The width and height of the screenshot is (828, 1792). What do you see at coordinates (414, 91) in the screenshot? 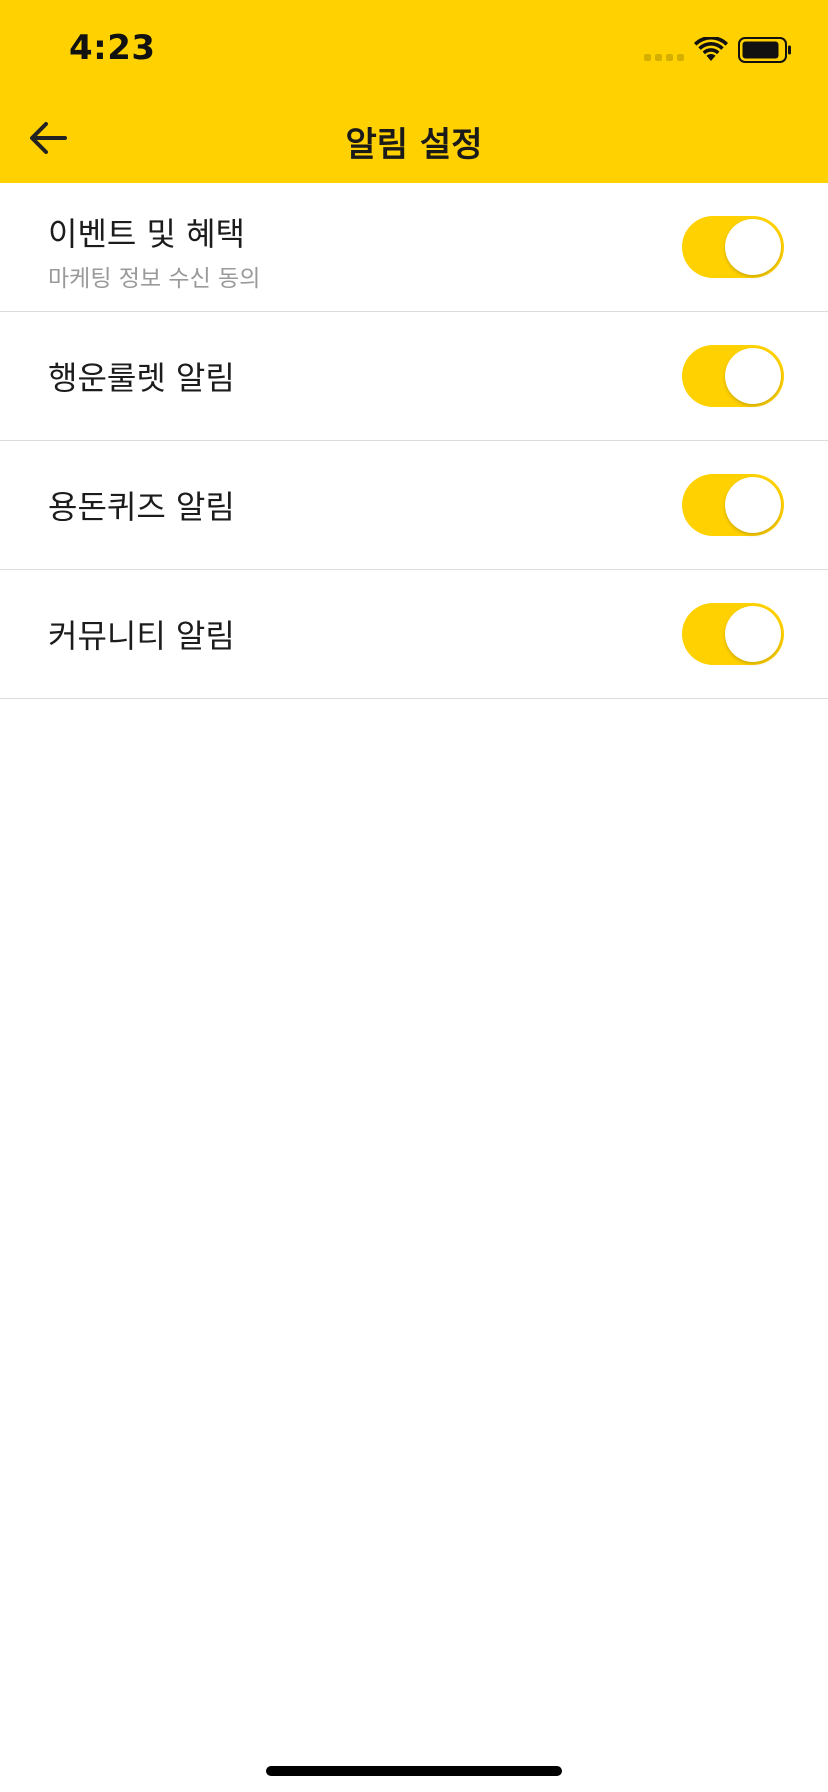
I see `app-header: 4:23 알림 설정` at bounding box center [414, 91].